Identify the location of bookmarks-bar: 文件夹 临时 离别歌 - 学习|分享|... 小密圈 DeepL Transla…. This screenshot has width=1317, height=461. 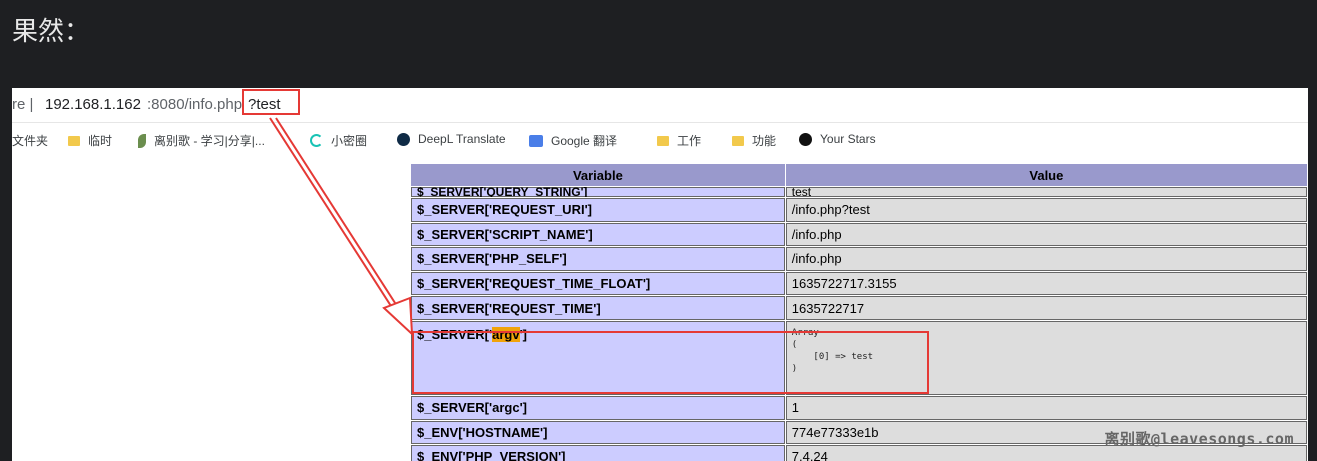
(660, 141).